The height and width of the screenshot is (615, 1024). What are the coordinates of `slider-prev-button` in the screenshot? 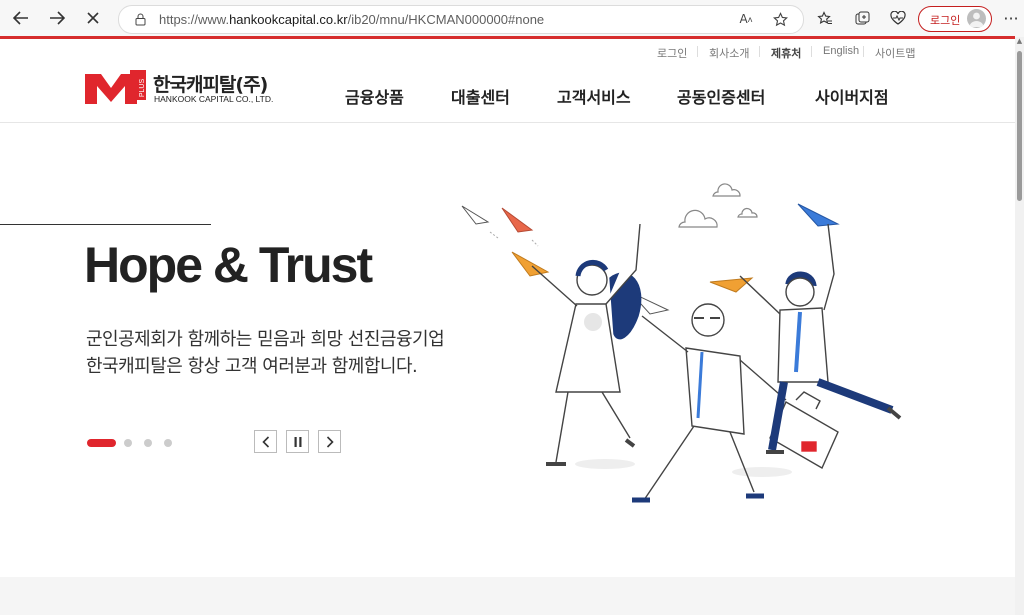 It's located at (265, 441).